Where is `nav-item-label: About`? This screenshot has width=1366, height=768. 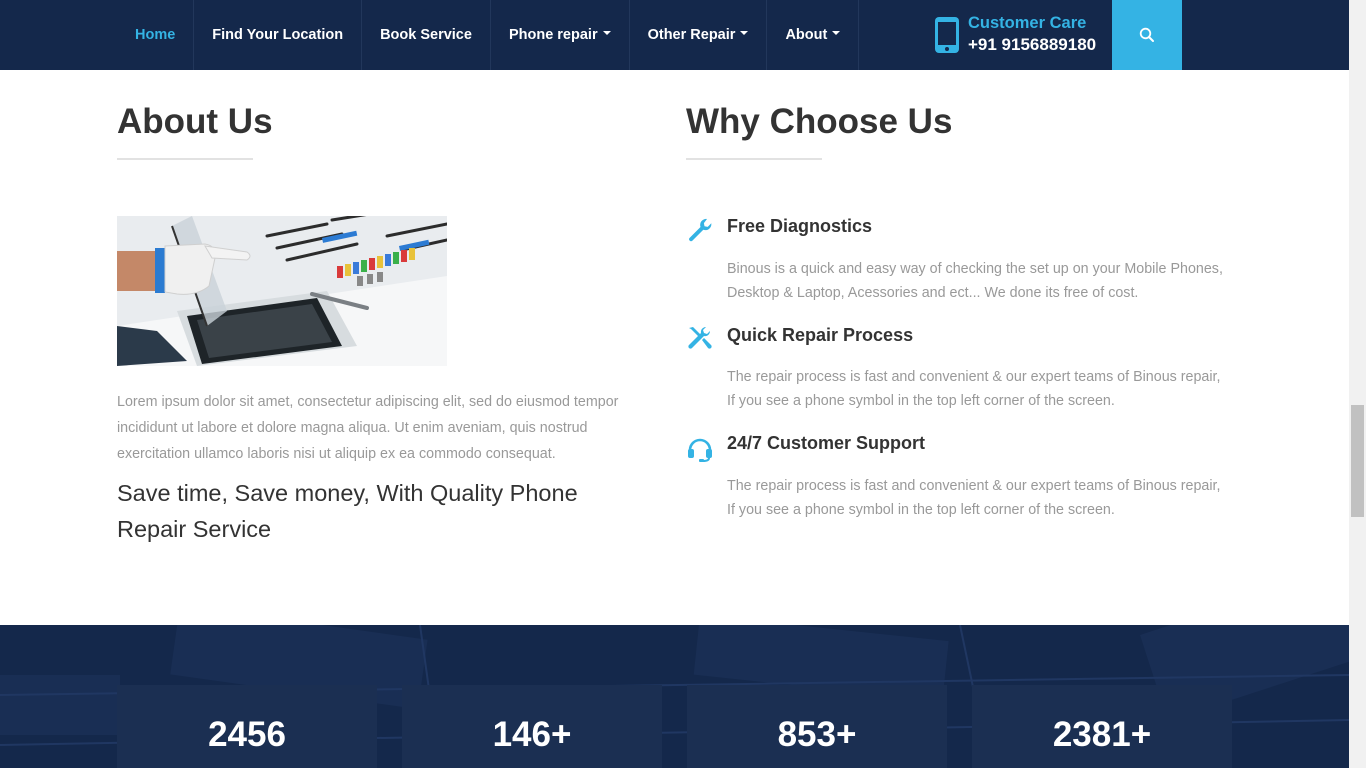 nav-item-label: About is located at coordinates (806, 35).